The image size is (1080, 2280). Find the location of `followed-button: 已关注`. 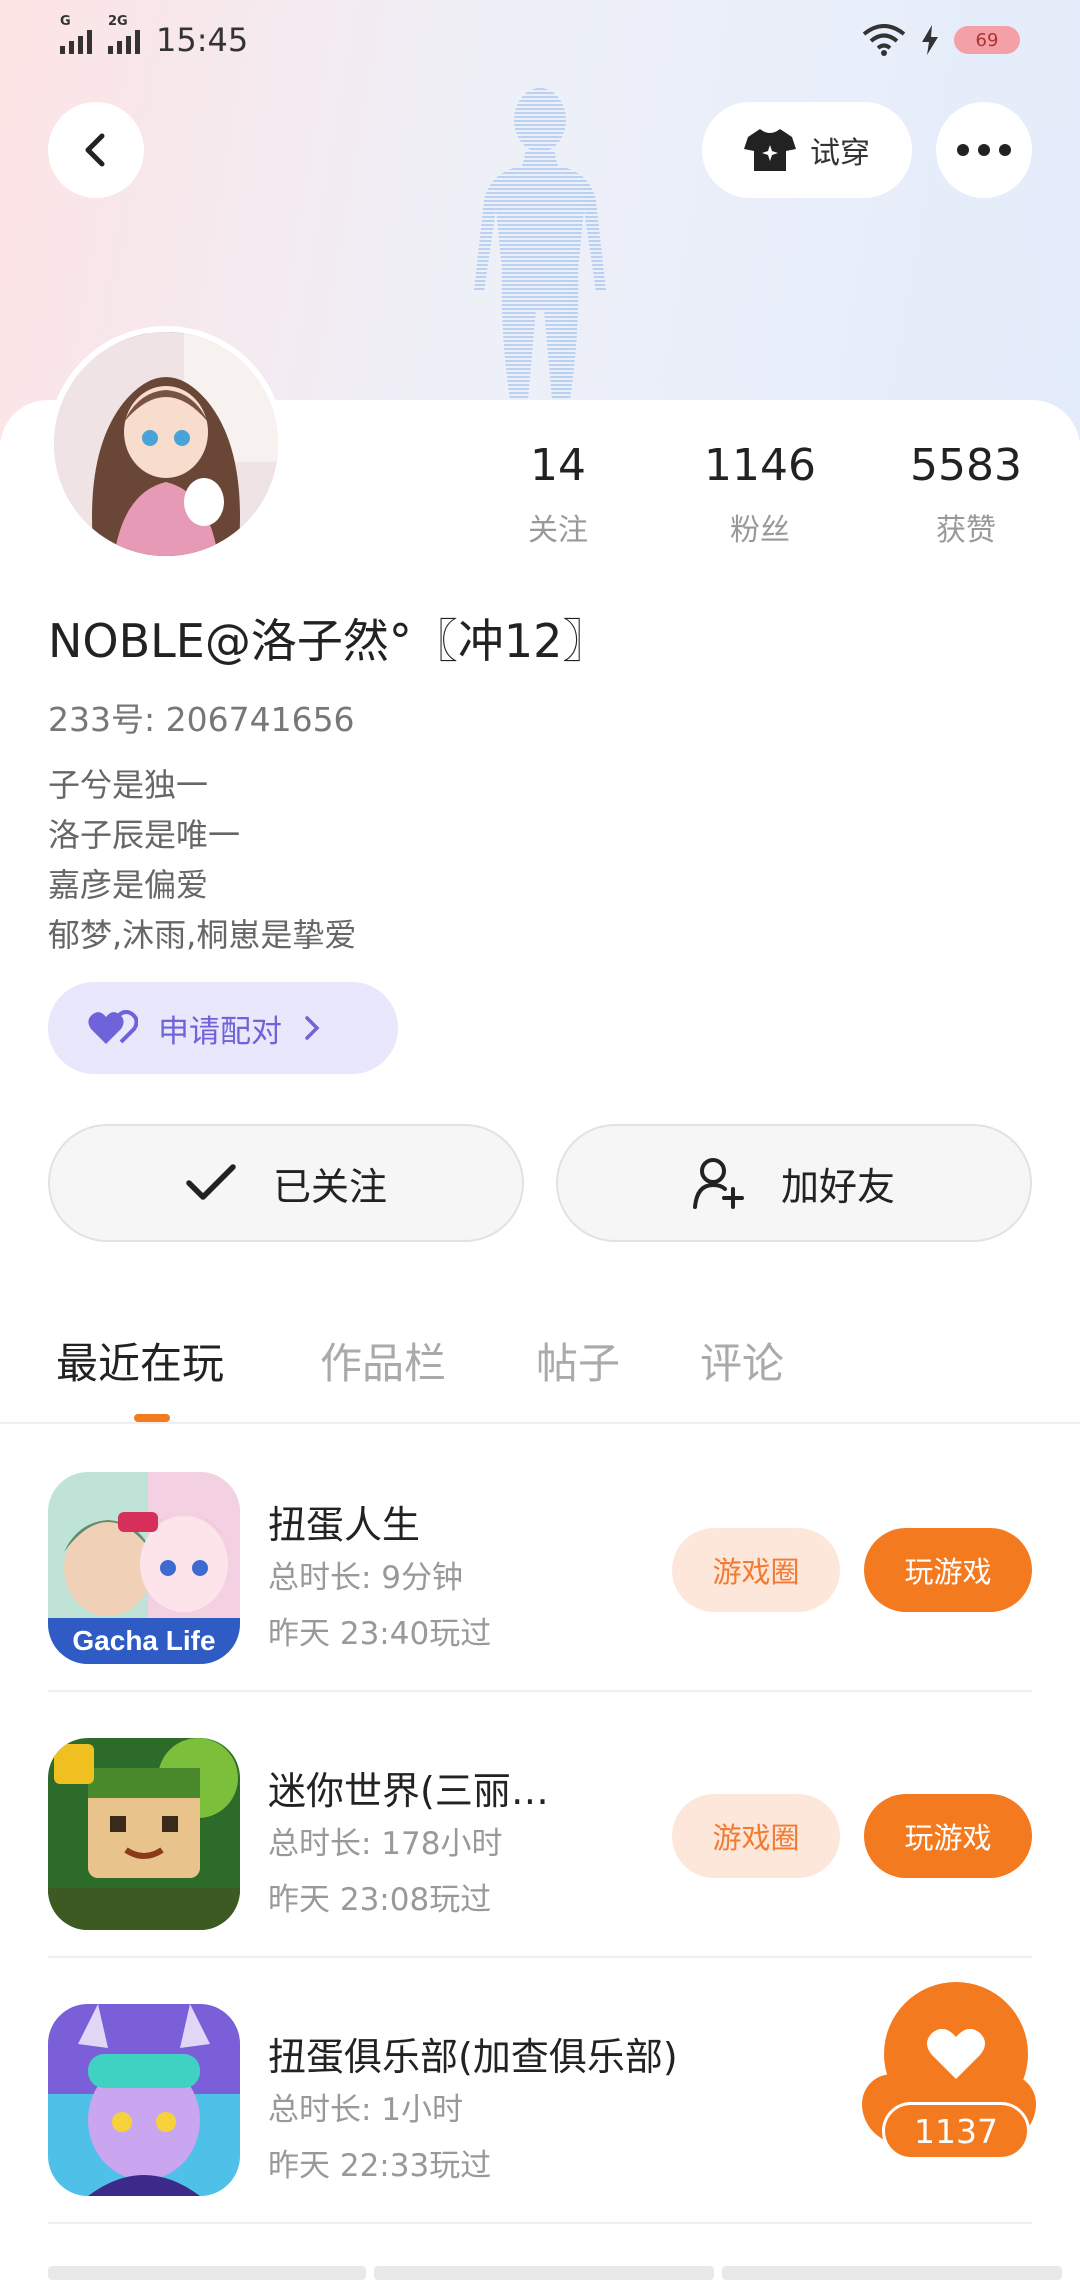

followed-button: 已关注 is located at coordinates (286, 1183).